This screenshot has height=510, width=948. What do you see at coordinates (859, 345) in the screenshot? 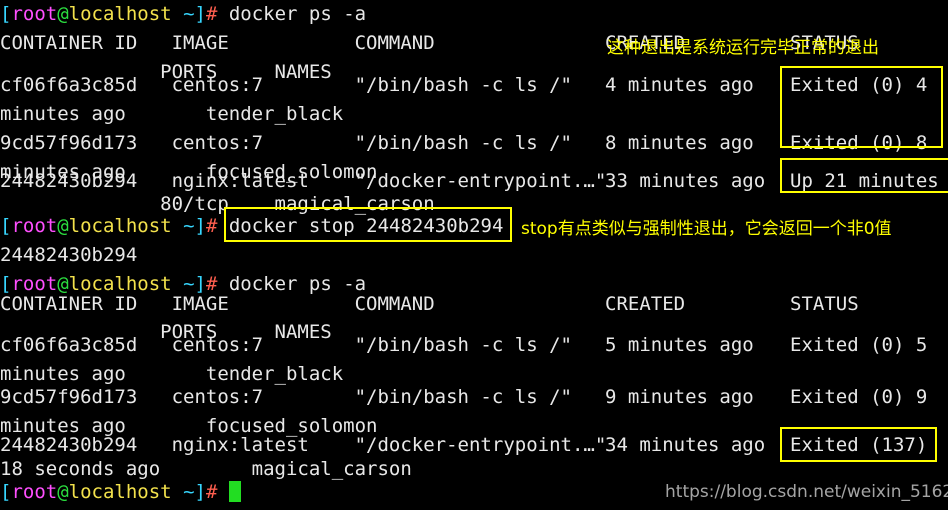
I see `ps2-row-1-status: Exited (0) 5` at bounding box center [859, 345].